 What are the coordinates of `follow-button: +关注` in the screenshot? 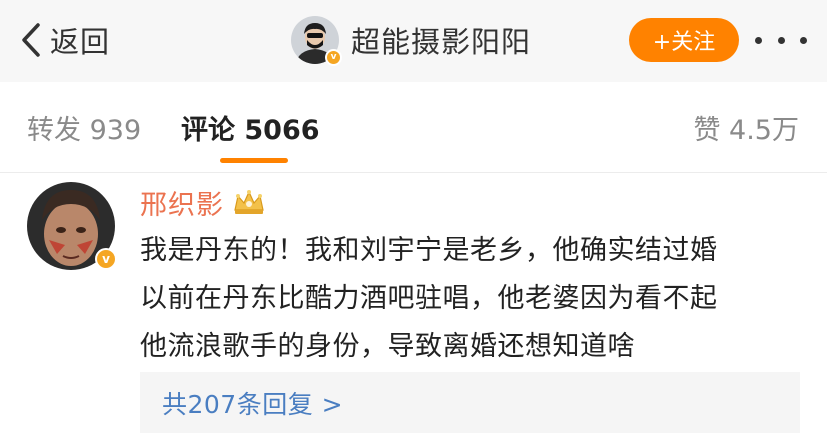 It's located at (684, 40).